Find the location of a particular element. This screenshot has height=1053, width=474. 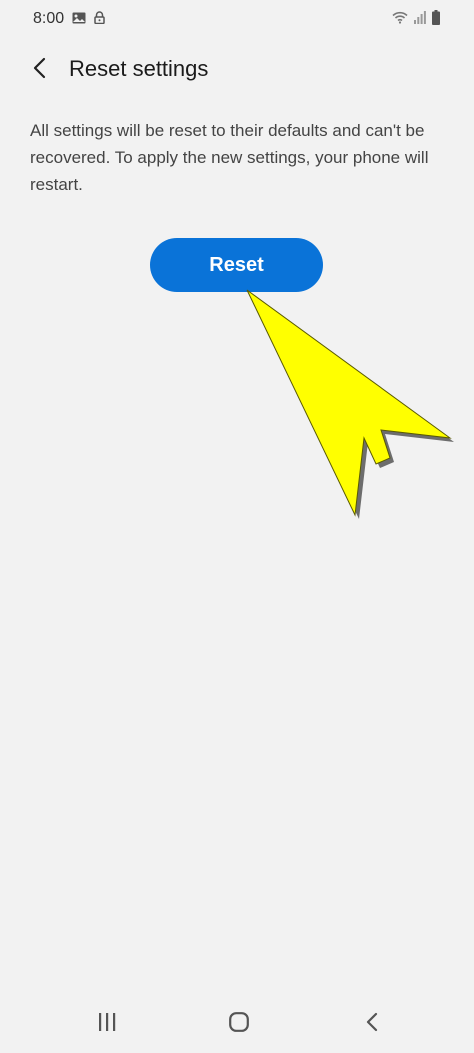

back-button is located at coordinates (40, 70).